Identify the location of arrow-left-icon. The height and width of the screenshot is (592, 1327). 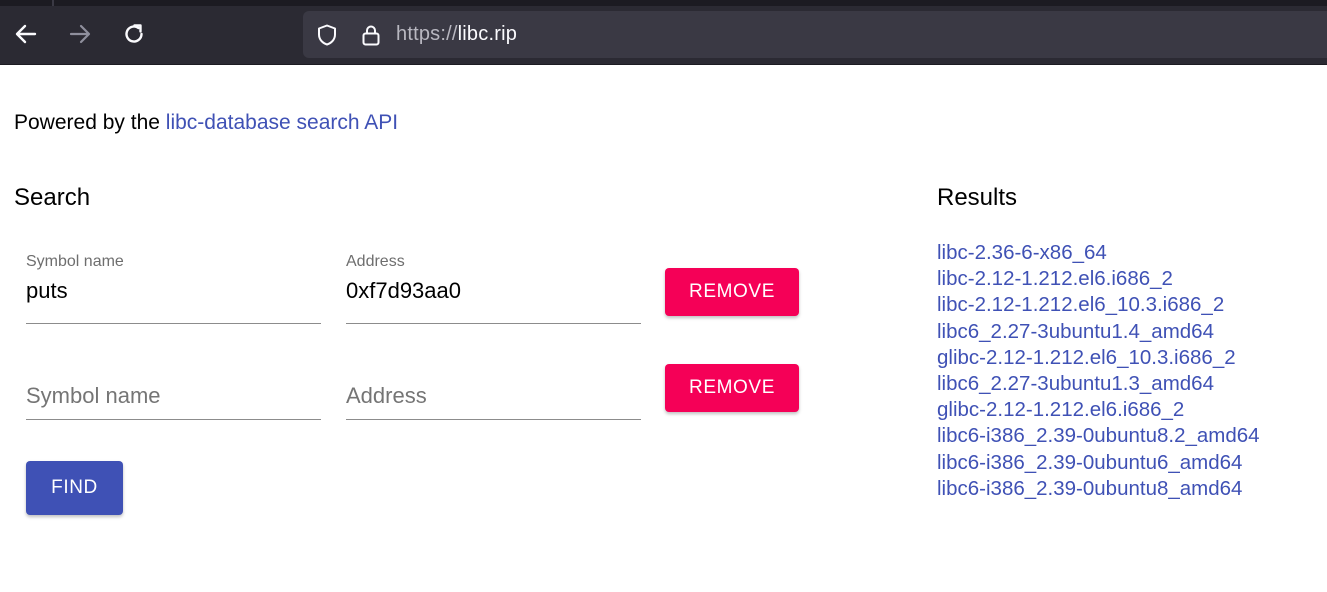
(26, 34).